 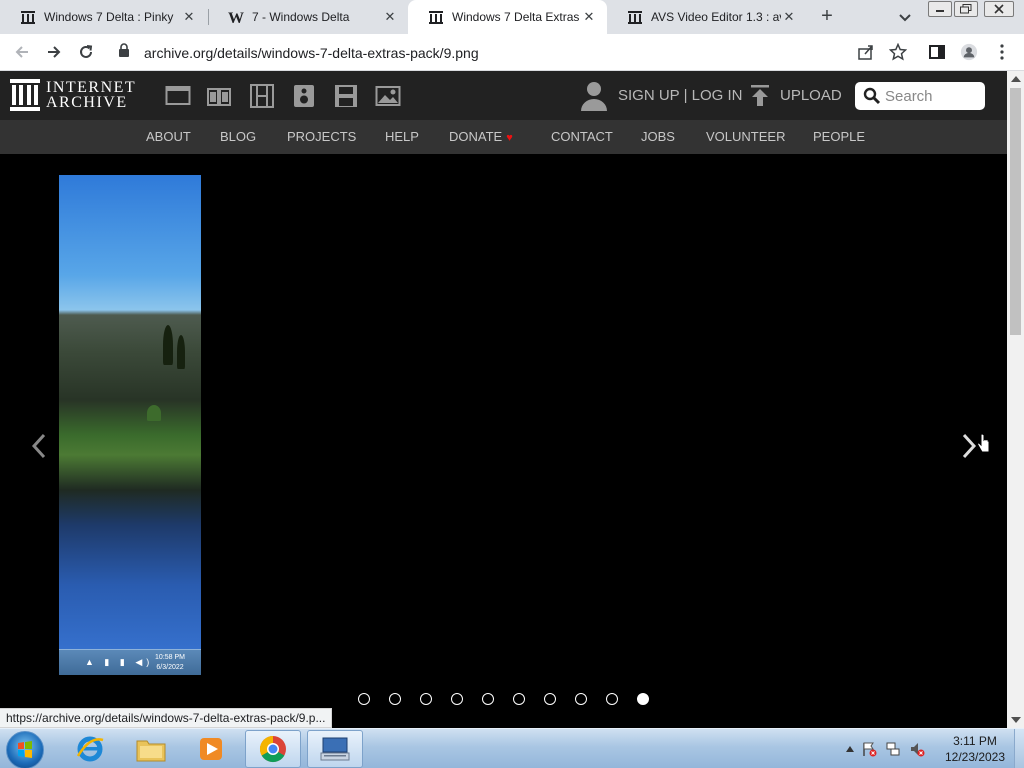 What do you see at coordinates (168, 345) in the screenshot?
I see `tree-shape` at bounding box center [168, 345].